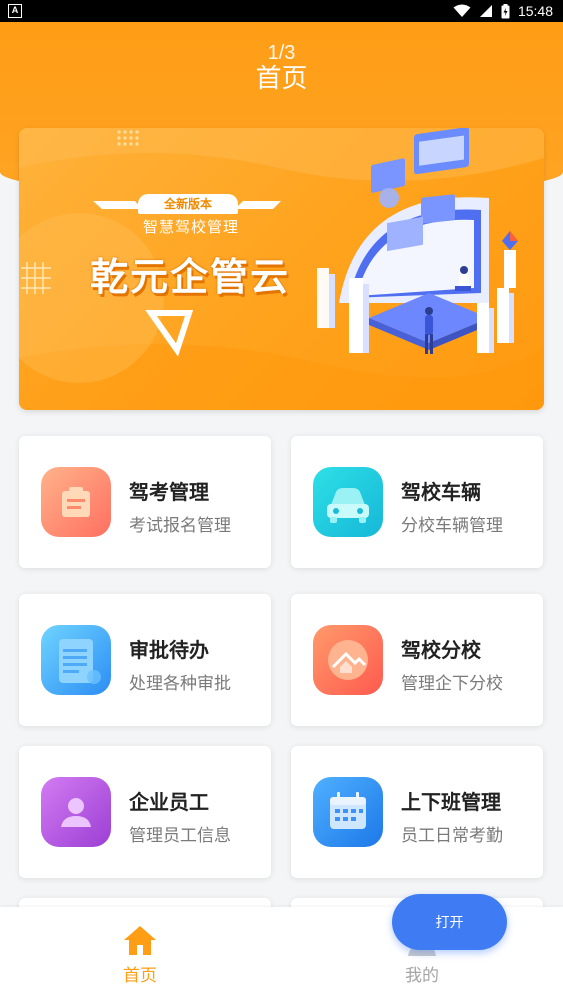 This screenshot has width=563, height=1002. I want to click on cell-signal-icon, so click(485, 11).